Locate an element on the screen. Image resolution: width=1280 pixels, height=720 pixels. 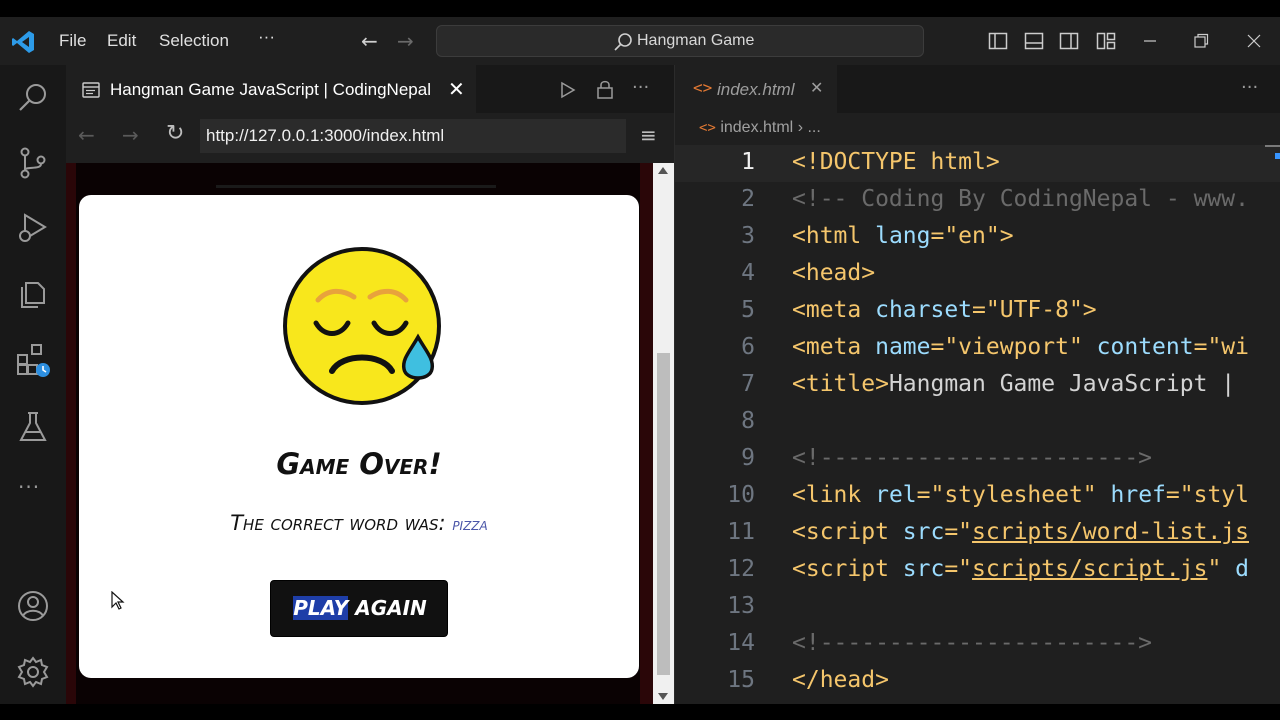
close-editor-tab-icon: ✕ is located at coordinates (816, 87).